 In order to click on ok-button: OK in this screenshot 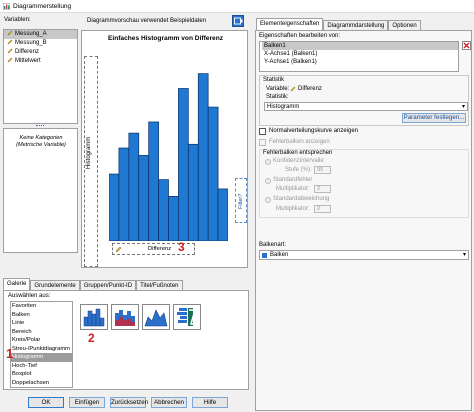, I will do `click(46, 402)`.